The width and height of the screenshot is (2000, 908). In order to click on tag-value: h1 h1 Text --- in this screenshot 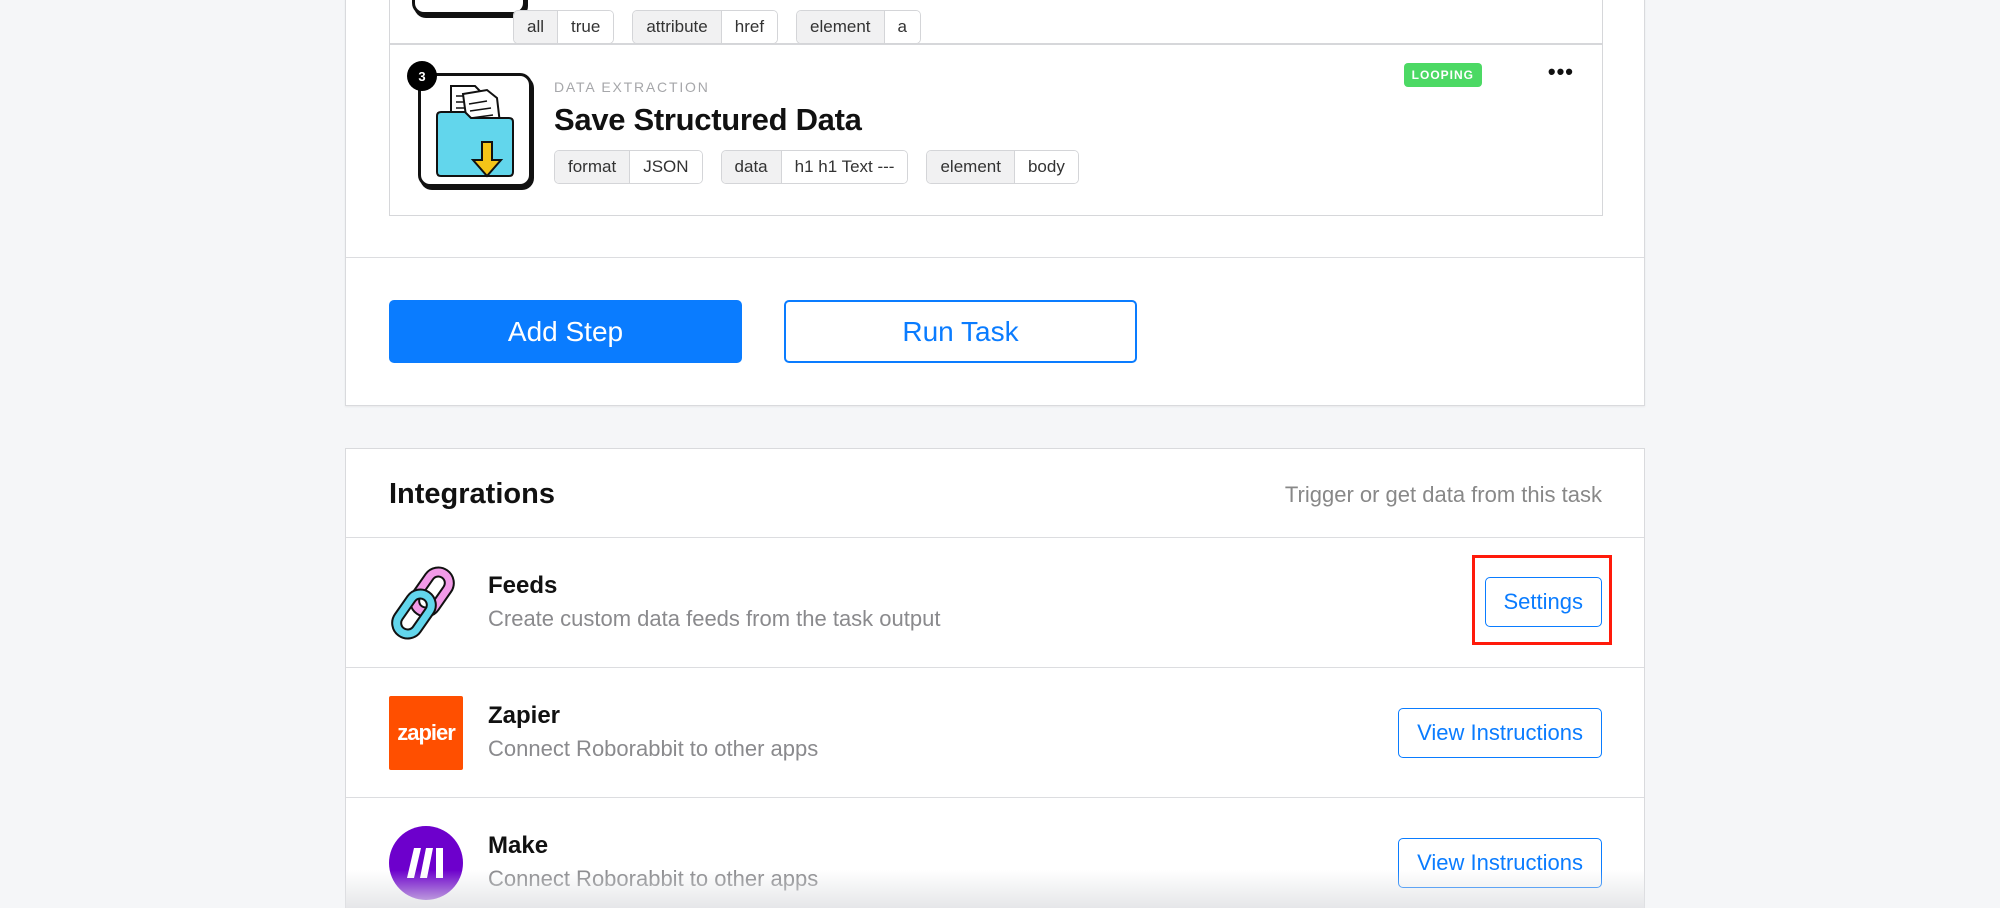, I will do `click(844, 167)`.